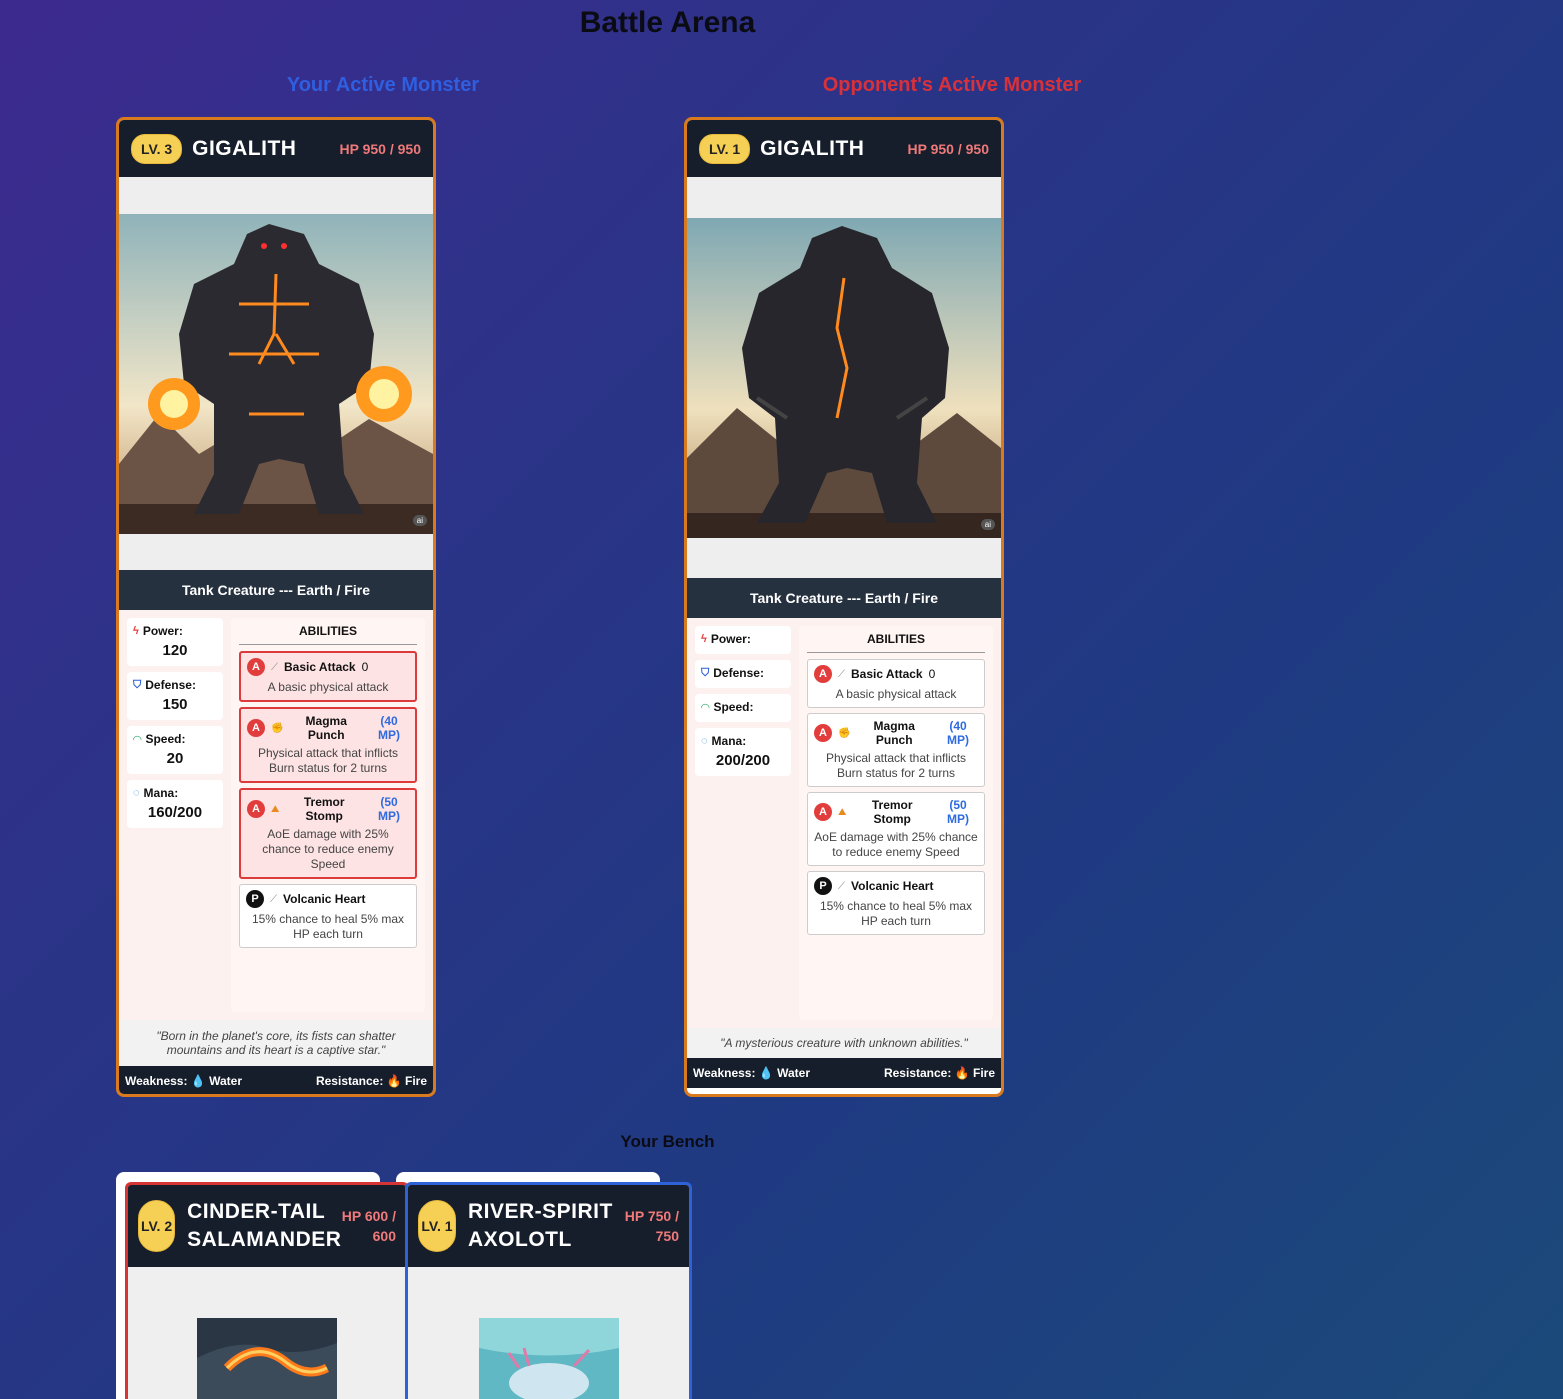  Describe the element at coordinates (383, 85) in the screenshot. I see `your-active-label: Your Active Monster` at that location.